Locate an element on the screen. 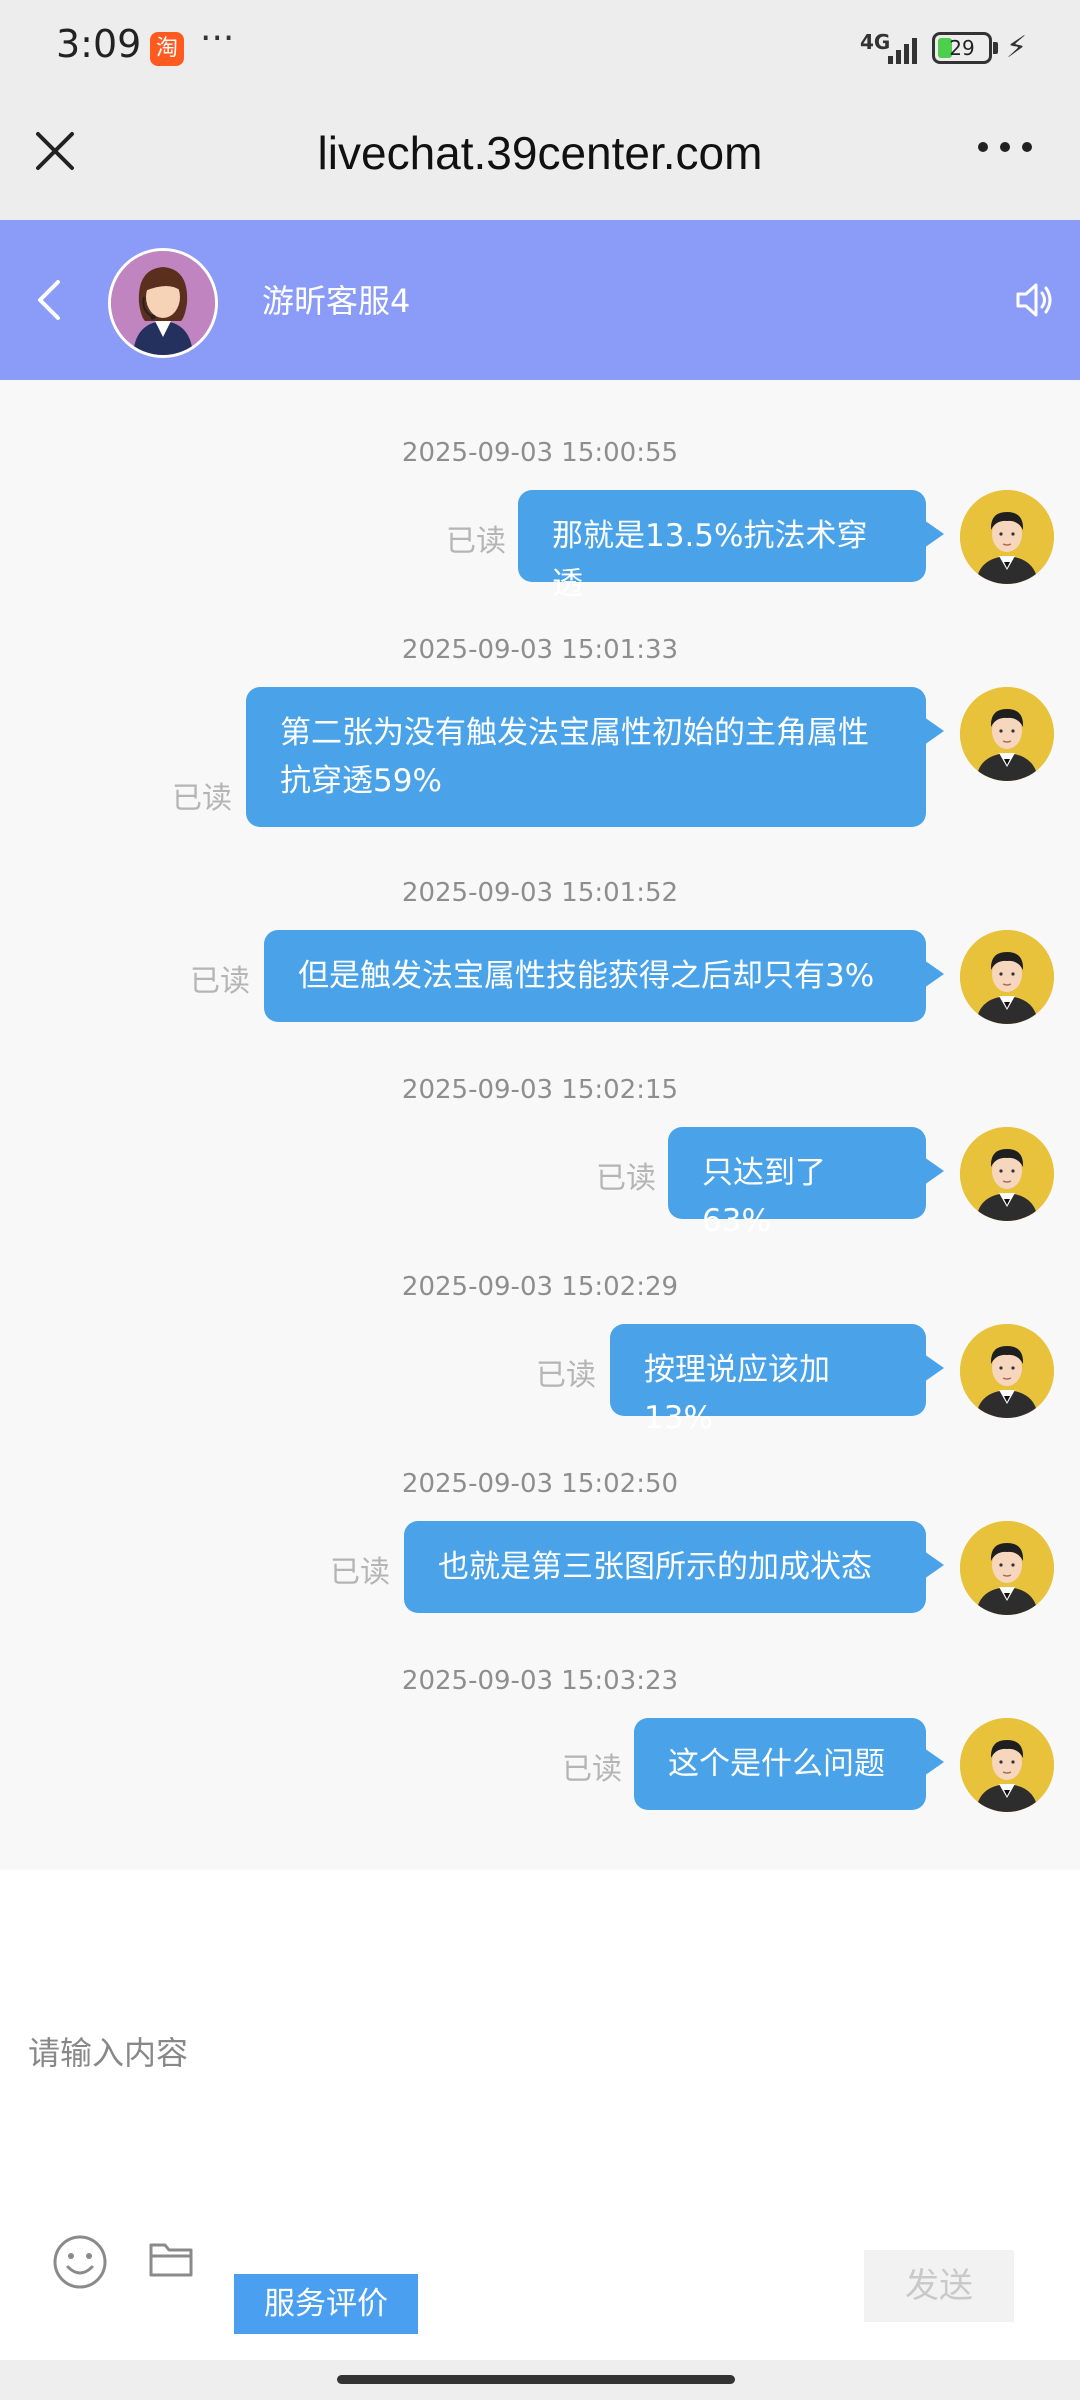 The image size is (1080, 2400). charging-icon: ⚡ is located at coordinates (1017, 47).